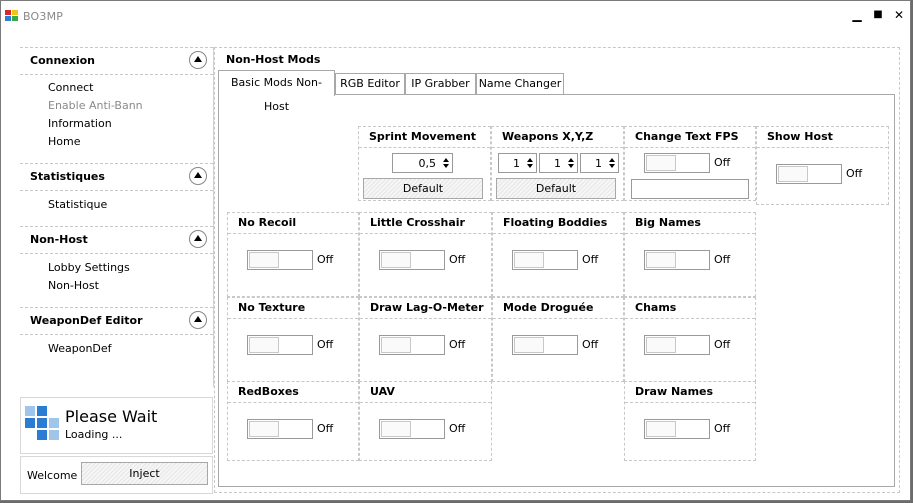  I want to click on show-host-toggle, so click(809, 174).